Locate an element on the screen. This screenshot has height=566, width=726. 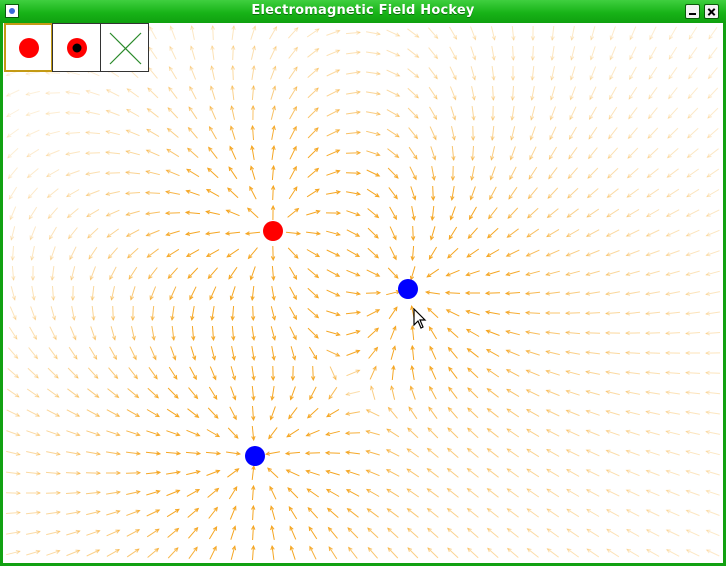
positive-charge-tool is located at coordinates (28, 47).